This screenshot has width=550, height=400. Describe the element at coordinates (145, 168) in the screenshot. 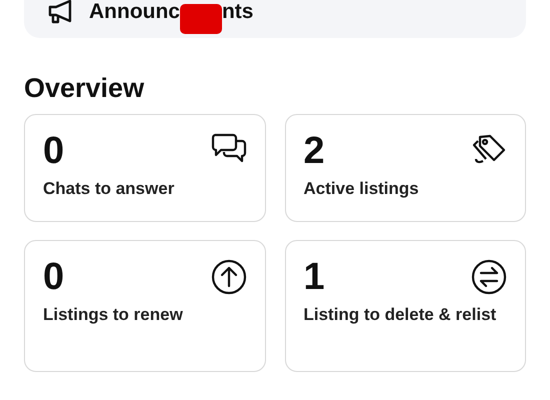

I see `stat-card: 0 Chats to answer` at that location.